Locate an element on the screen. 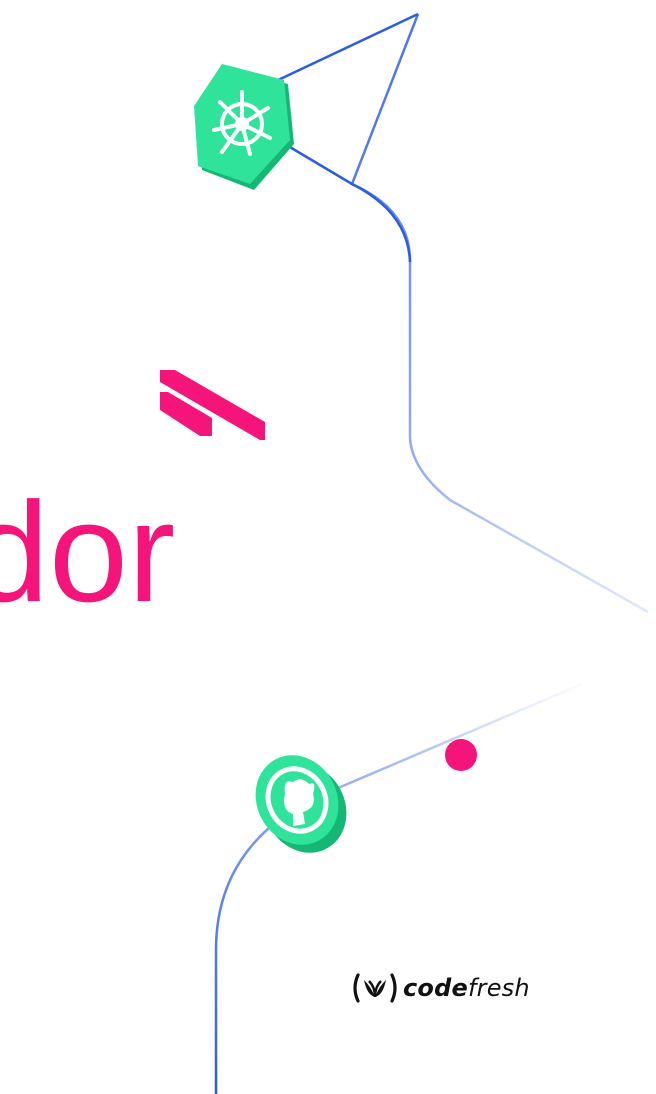  github-octocat-icon is located at coordinates (301, 804).